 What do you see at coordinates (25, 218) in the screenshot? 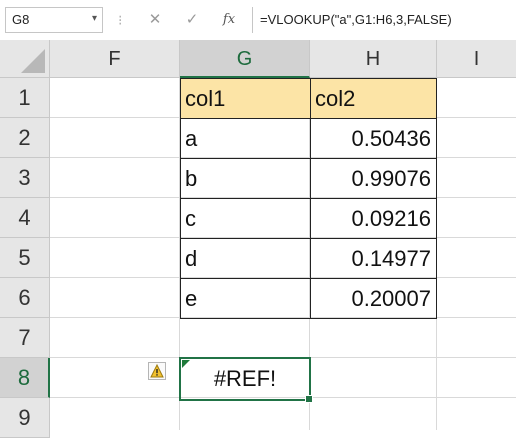
I see `row-header-4: 4` at bounding box center [25, 218].